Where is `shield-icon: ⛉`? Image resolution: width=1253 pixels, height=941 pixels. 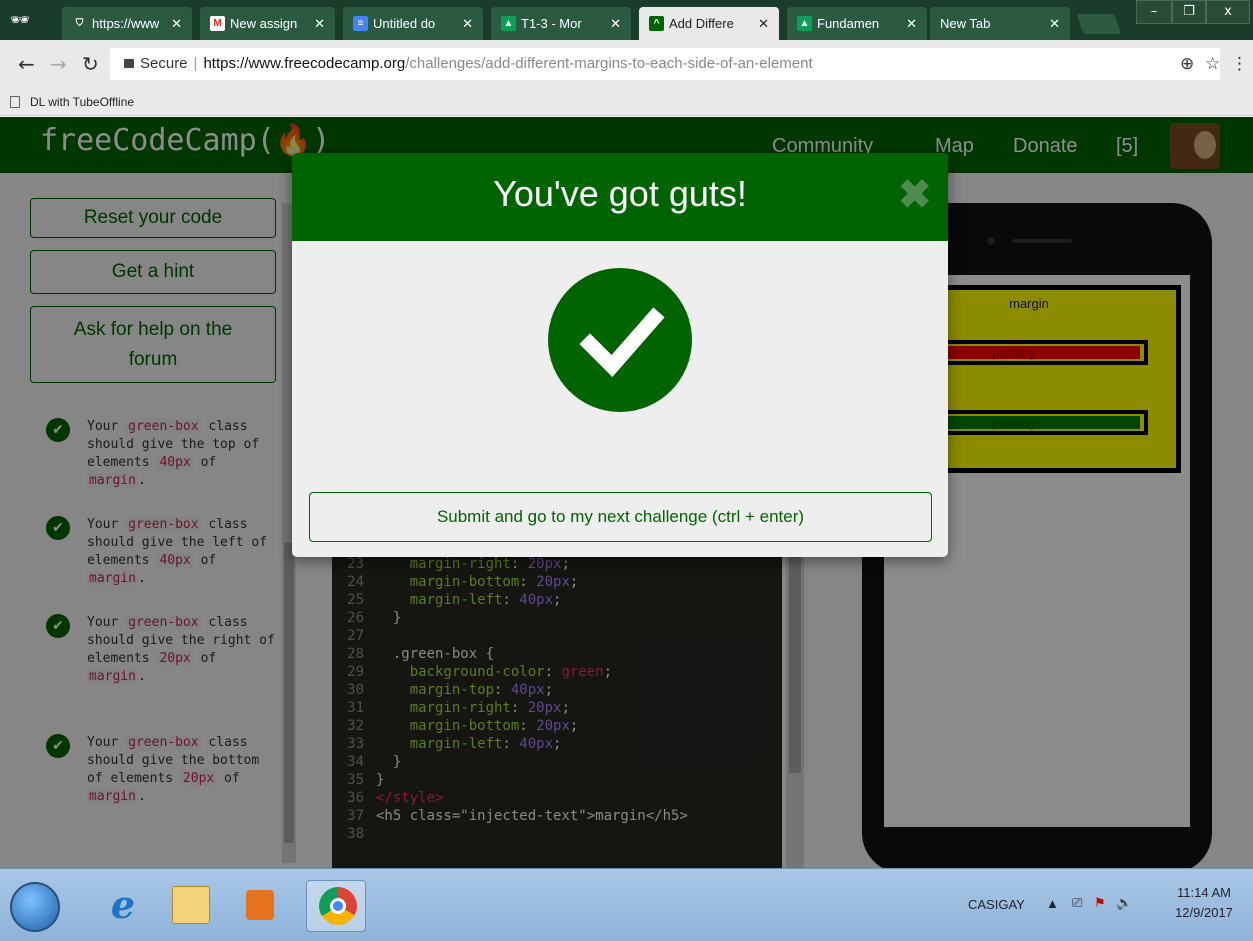 shield-icon: ⛉ is located at coordinates (79, 23).